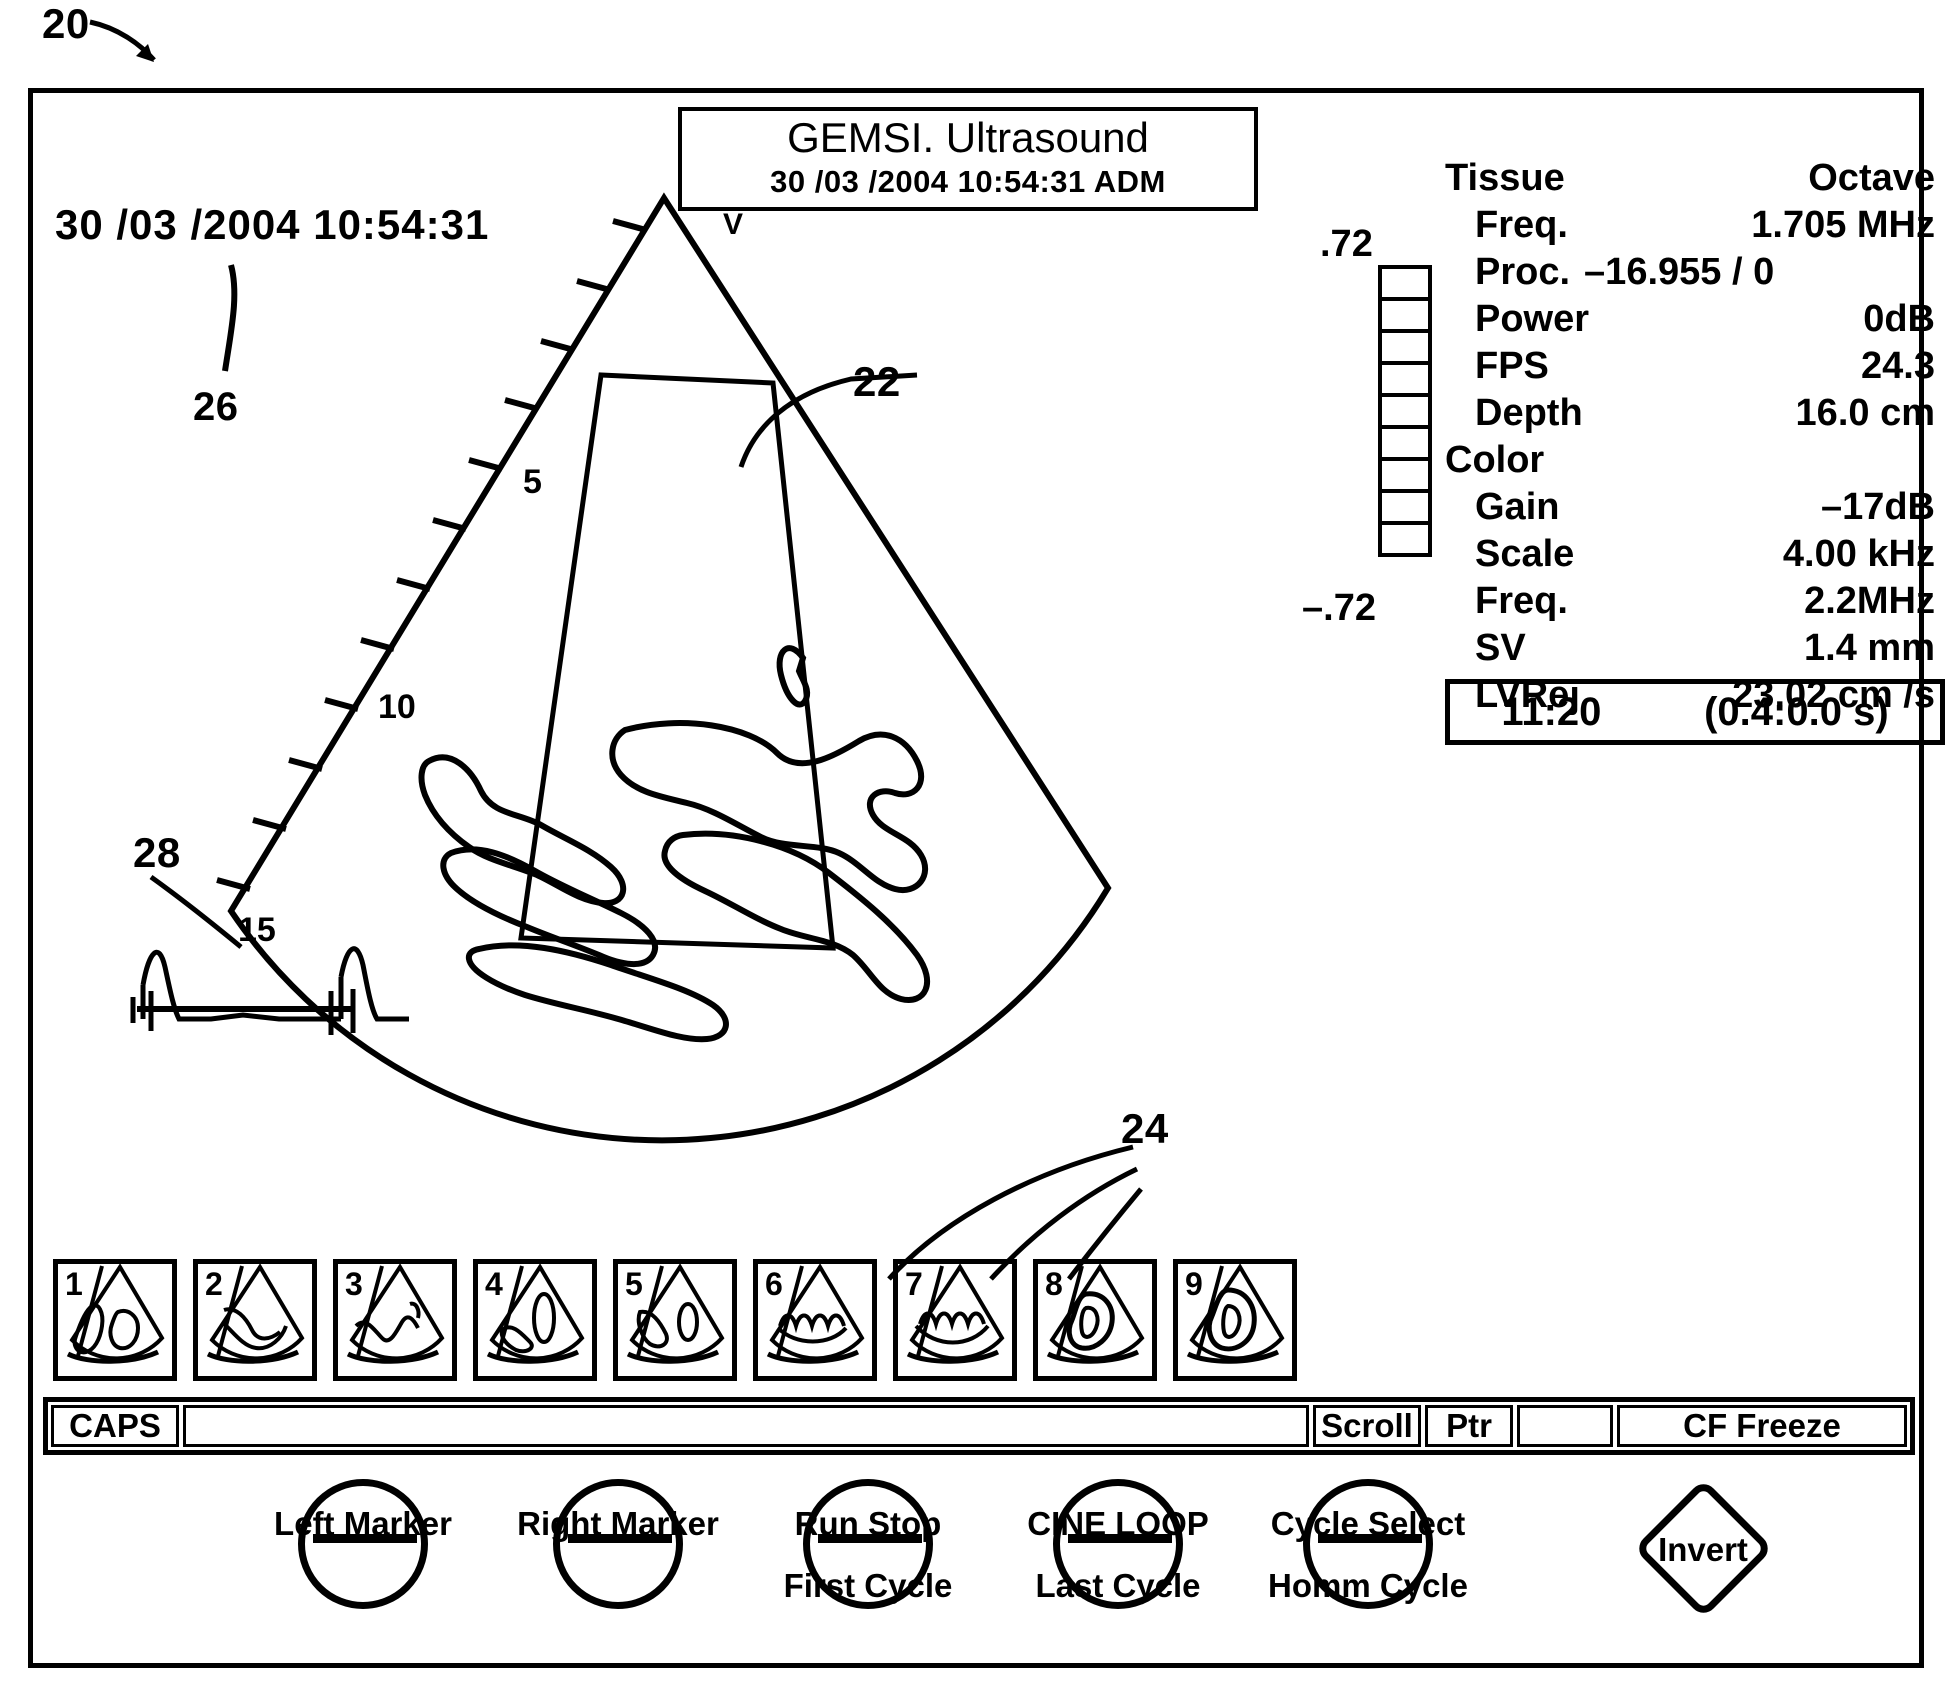 The width and height of the screenshot is (1960, 1706). I want to click on thumbnail-9: 9, so click(1235, 1320).